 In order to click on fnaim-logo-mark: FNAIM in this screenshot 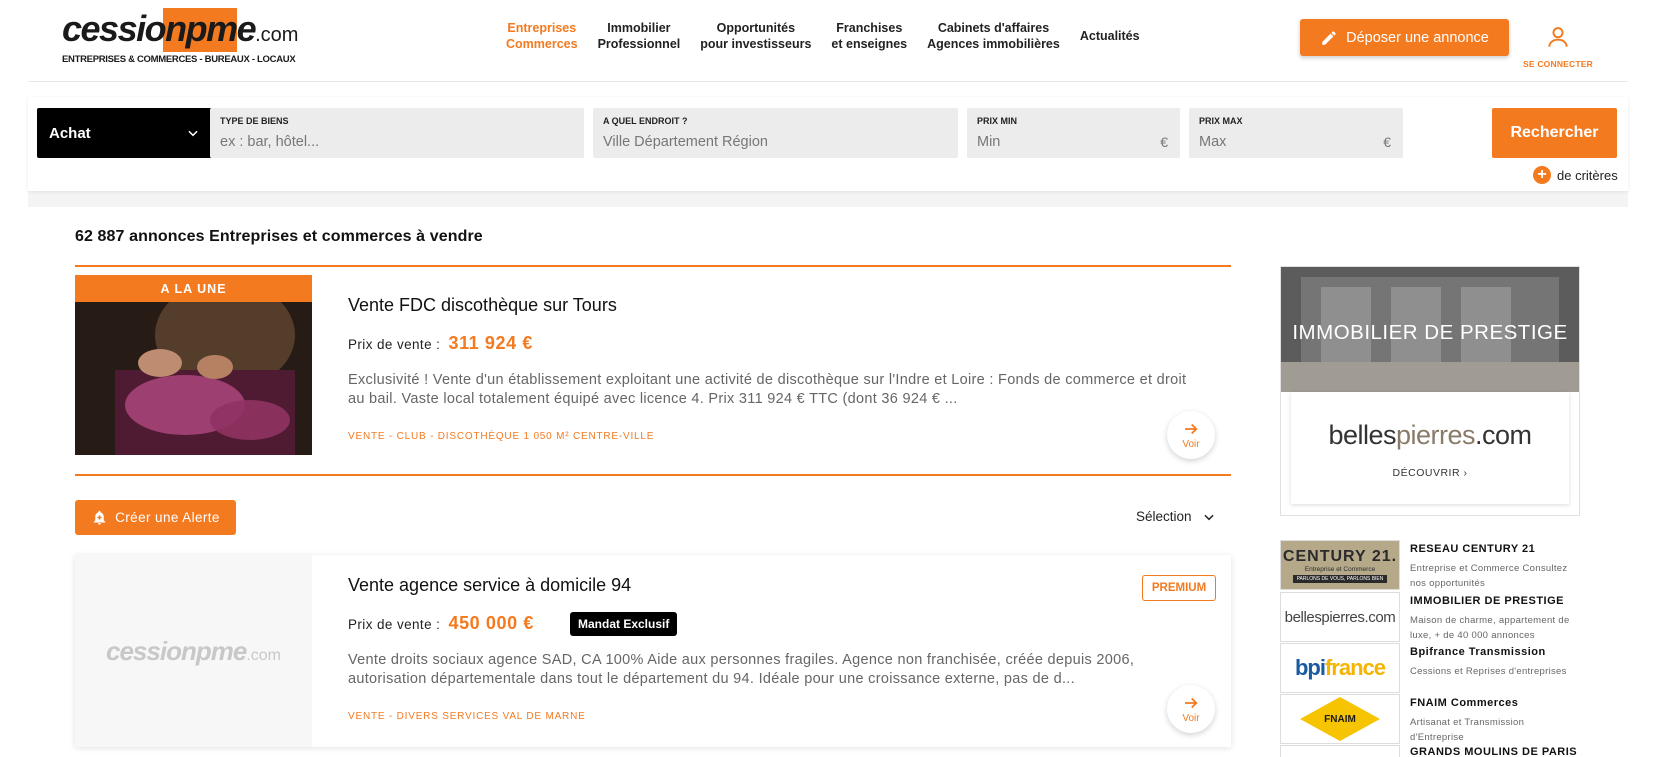, I will do `click(1340, 719)`.